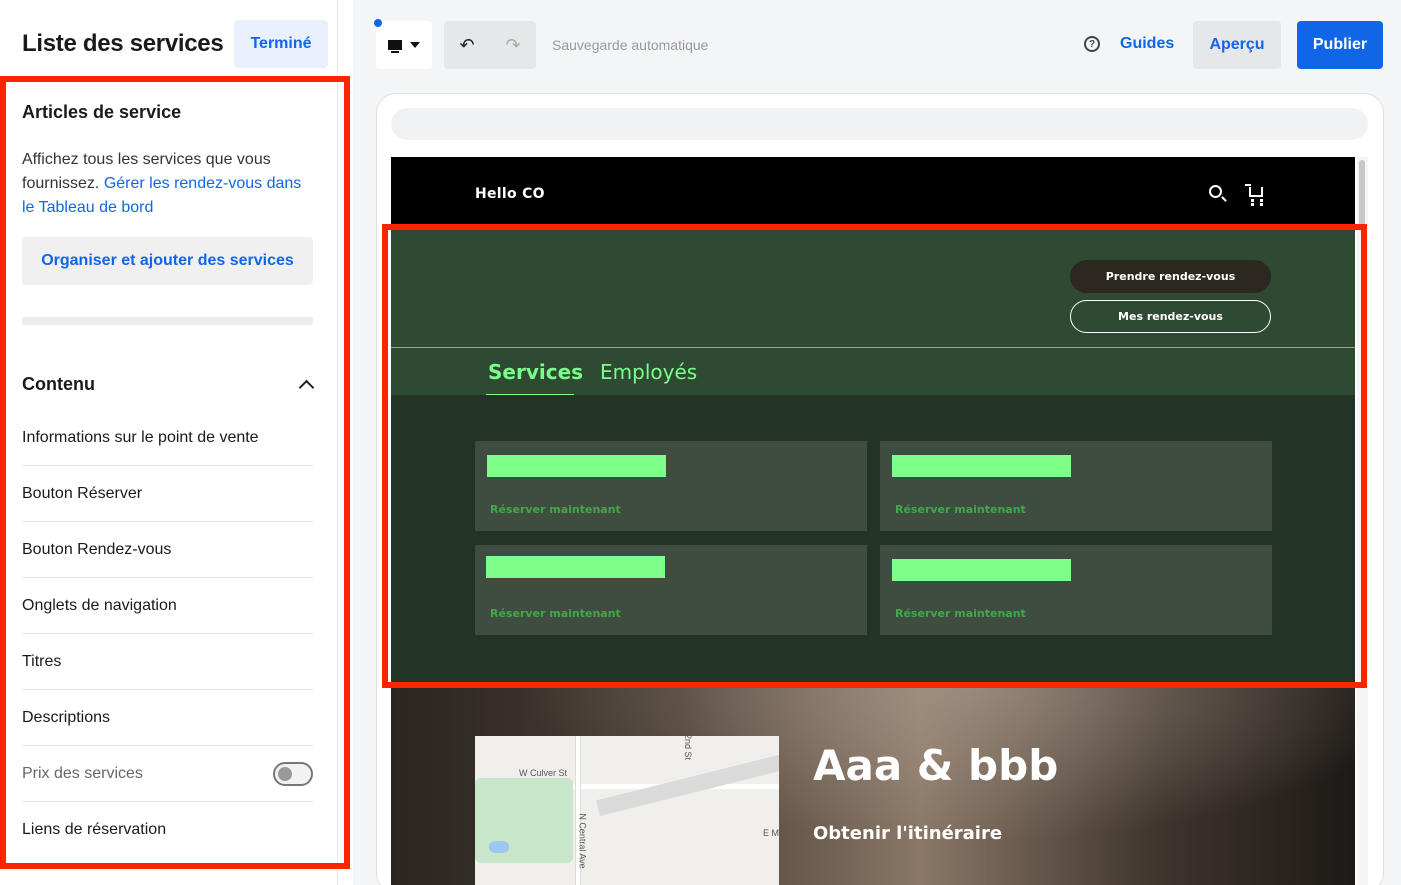 The image size is (1401, 885). Describe the element at coordinates (167, 774) in the screenshot. I see `content-item-service-prices: Prix des services` at that location.